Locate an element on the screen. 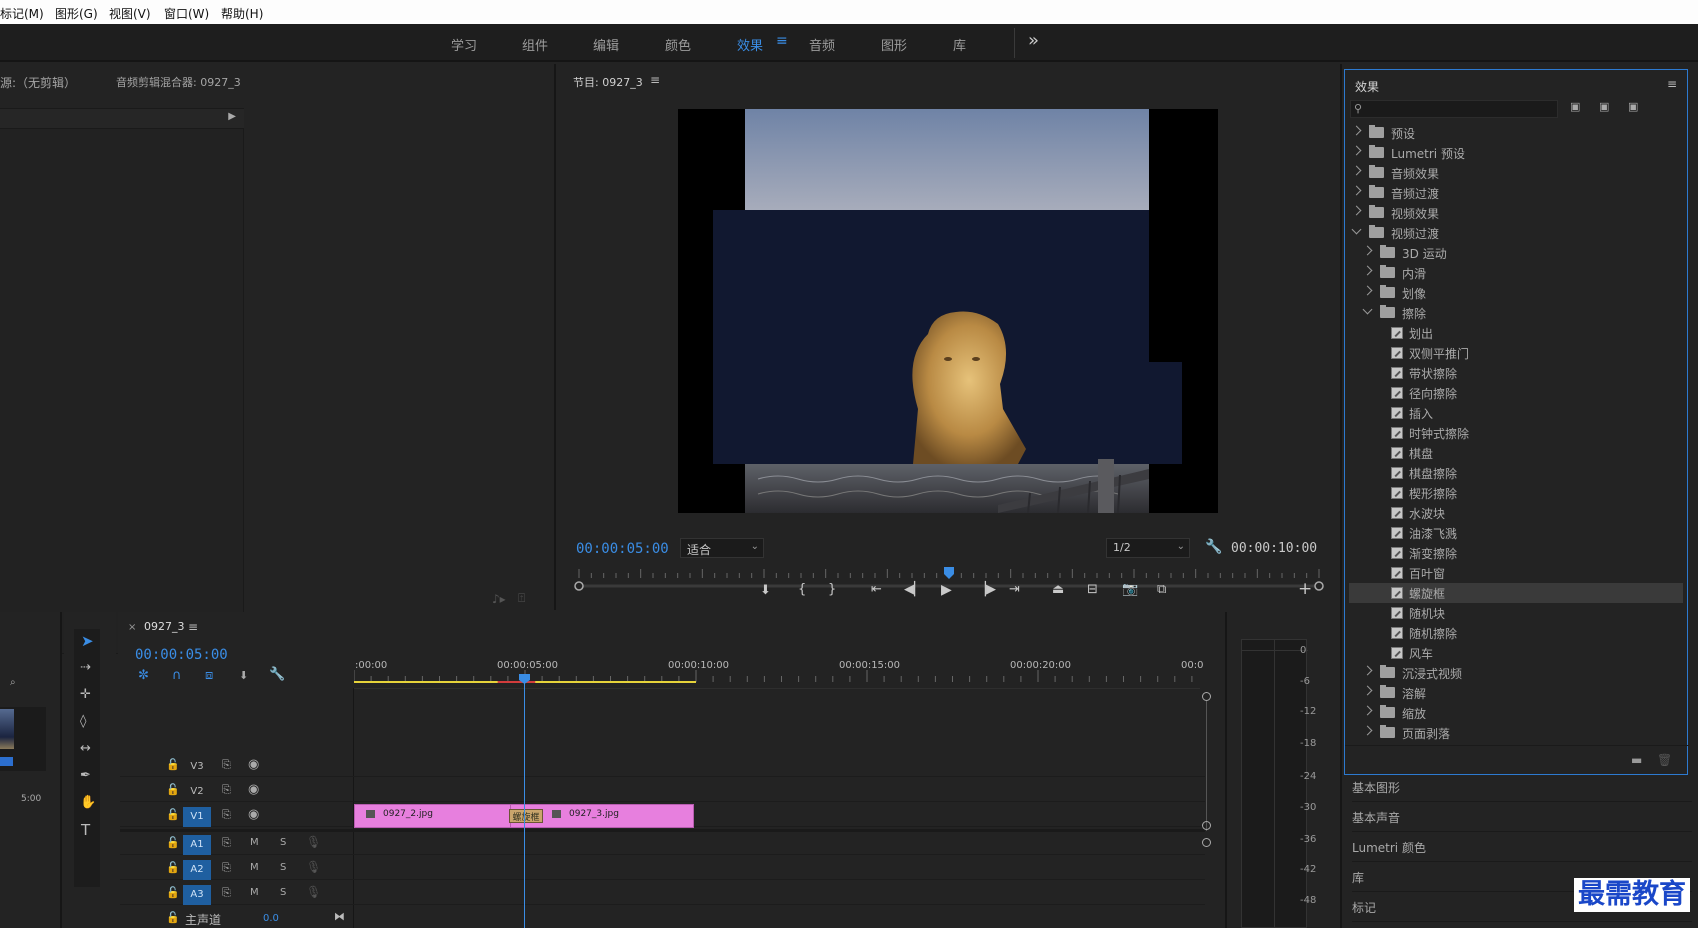 The width and height of the screenshot is (1698, 928). effects-folder: 视频过渡 is located at coordinates (1516, 233).